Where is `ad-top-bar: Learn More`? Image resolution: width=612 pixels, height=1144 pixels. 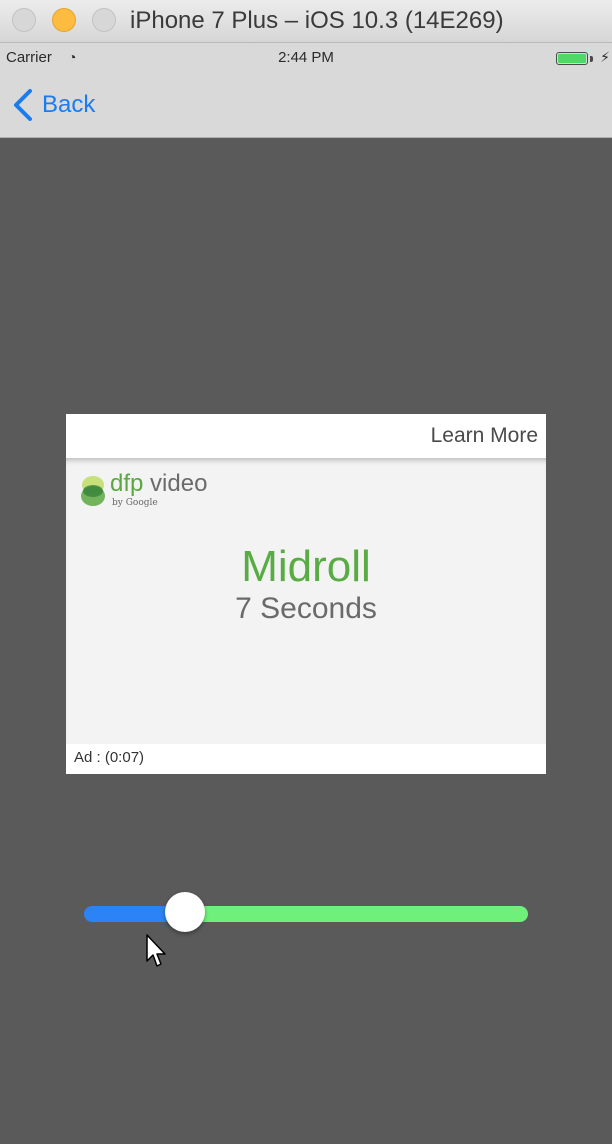 ad-top-bar: Learn More is located at coordinates (306, 436).